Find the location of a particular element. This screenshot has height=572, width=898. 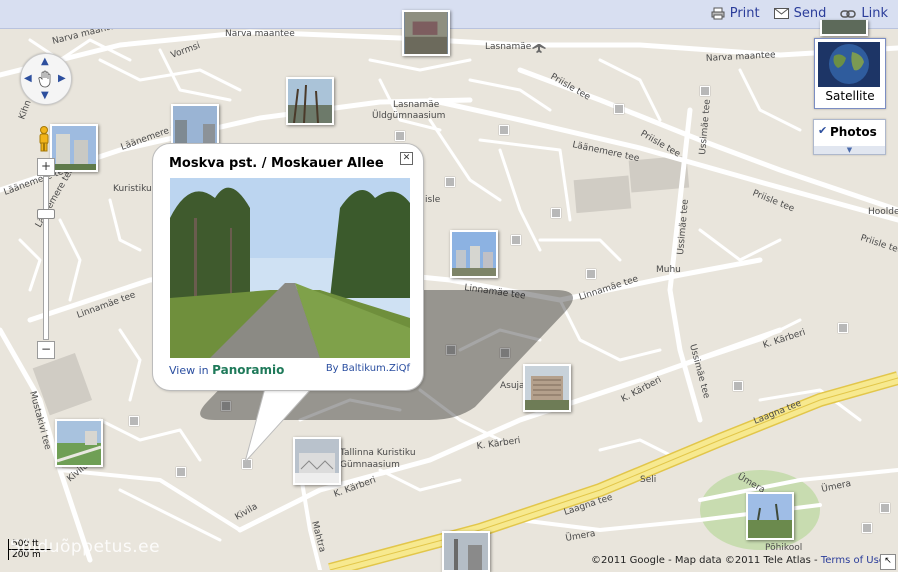

pegman-icon is located at coordinates (44, 139).